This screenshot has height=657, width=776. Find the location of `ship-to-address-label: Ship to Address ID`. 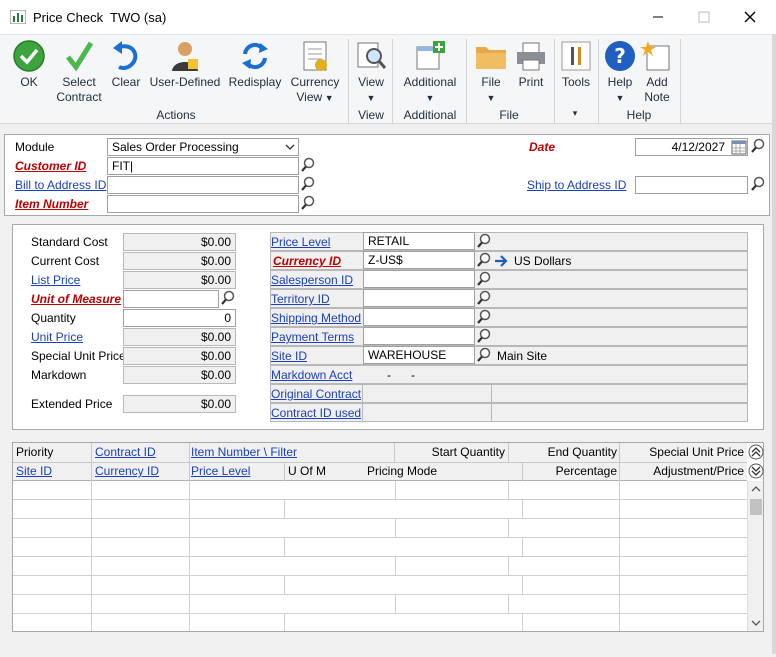

ship-to-address-label: Ship to Address ID is located at coordinates (576, 185).